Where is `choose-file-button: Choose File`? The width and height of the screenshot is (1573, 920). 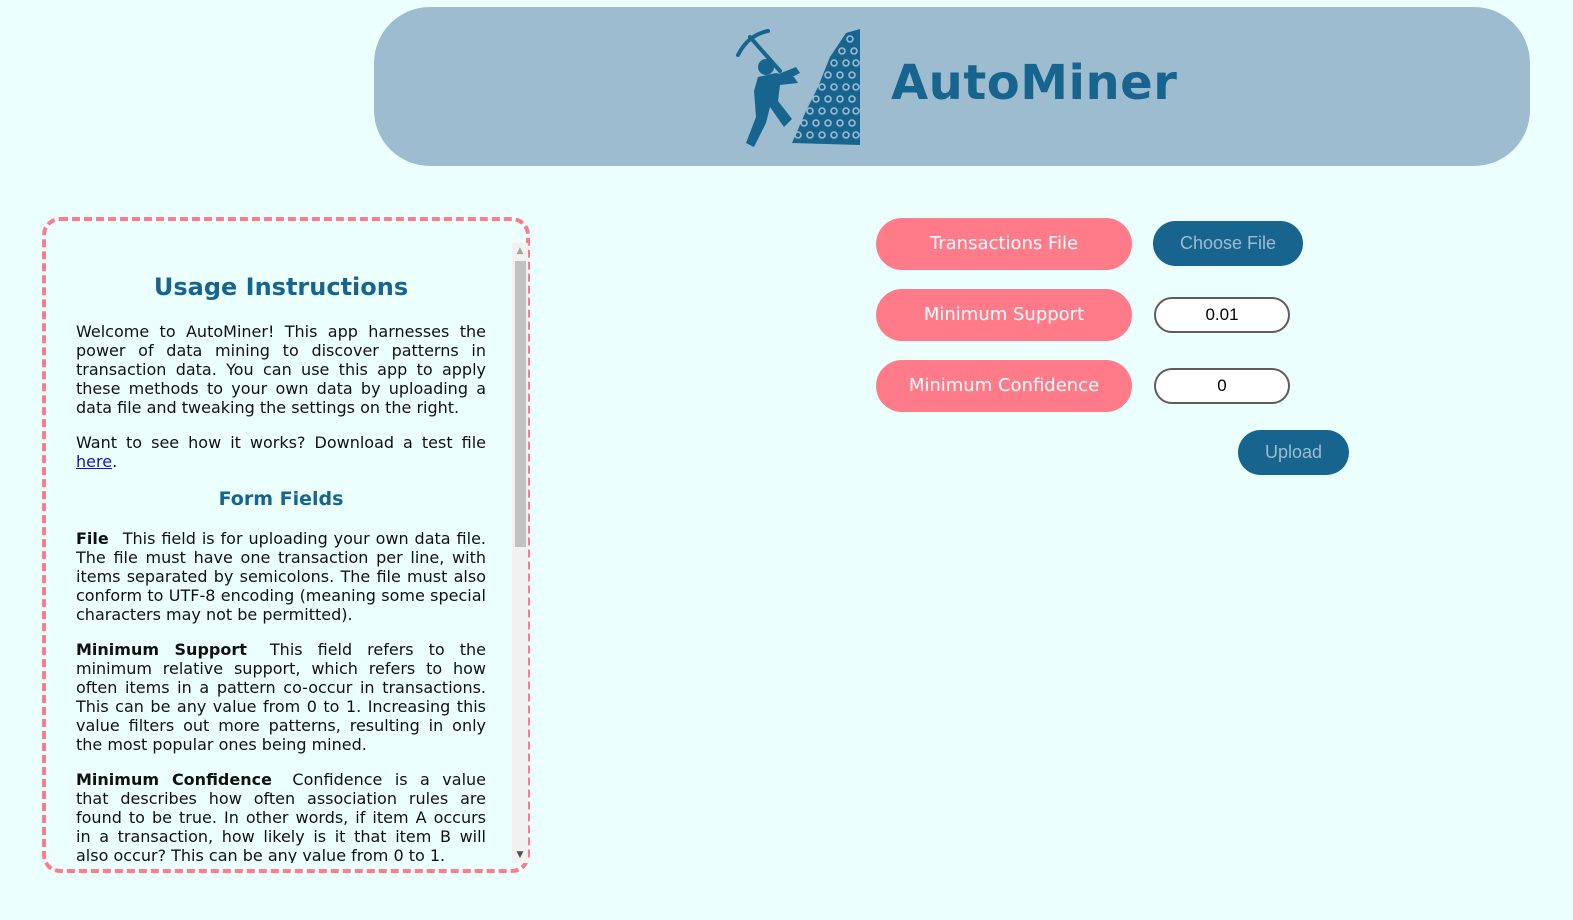
choose-file-button: Choose File is located at coordinates (1228, 243).